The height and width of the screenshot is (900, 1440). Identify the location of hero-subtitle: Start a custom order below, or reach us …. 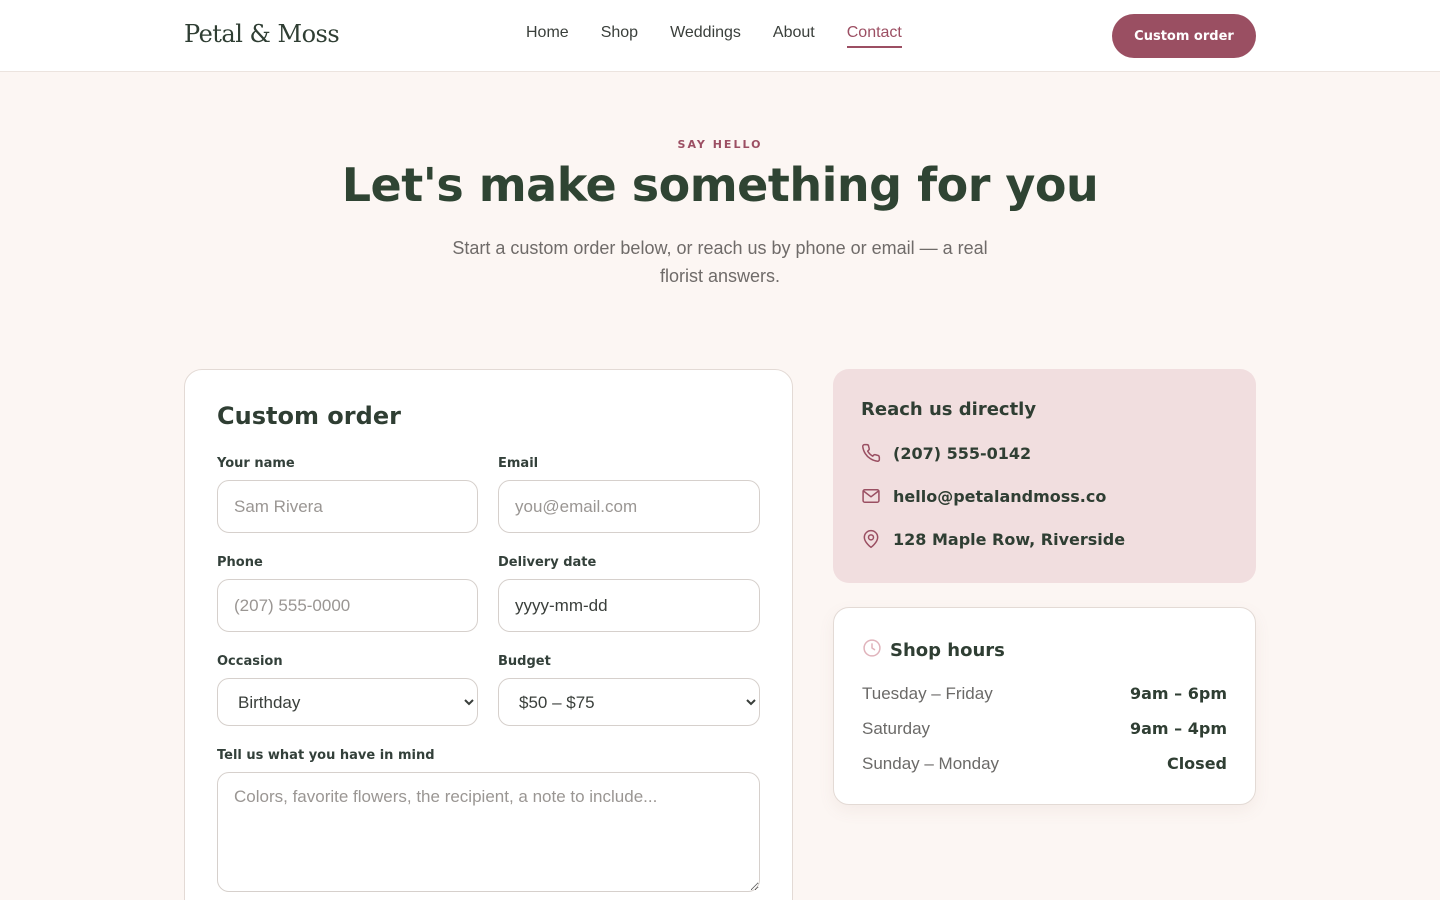
(720, 262).